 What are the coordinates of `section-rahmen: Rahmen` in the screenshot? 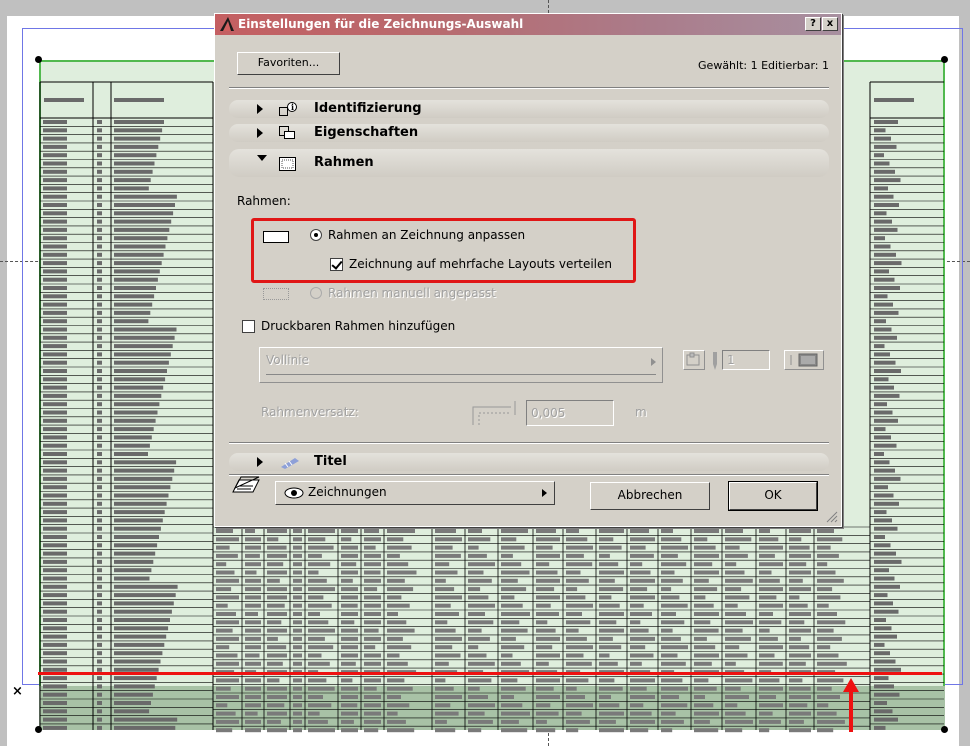 It's located at (529, 163).